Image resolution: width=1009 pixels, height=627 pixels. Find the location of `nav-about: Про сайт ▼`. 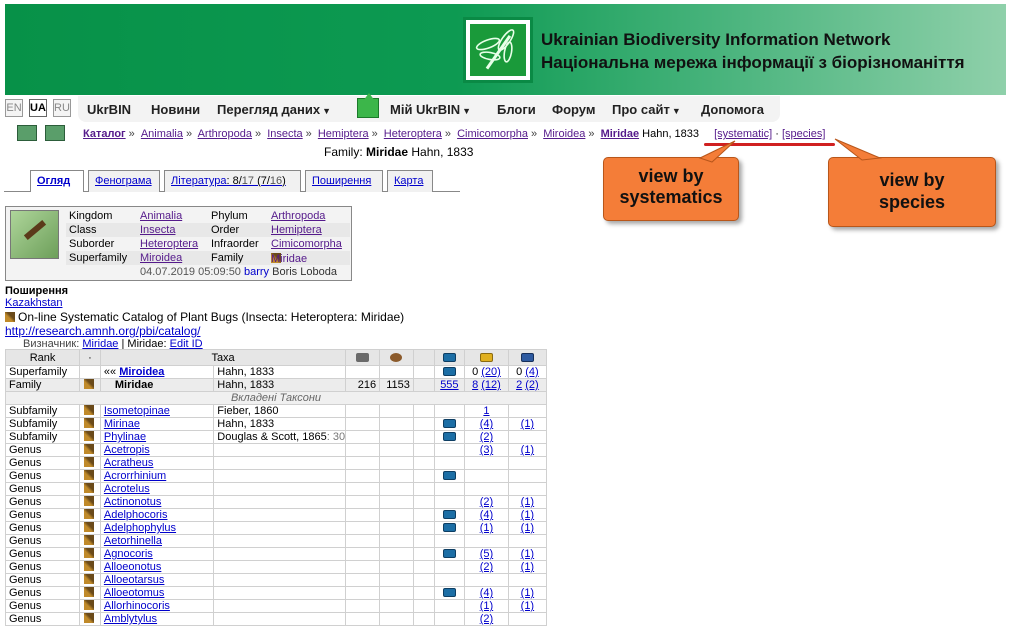

nav-about: Про сайт ▼ is located at coordinates (646, 109).